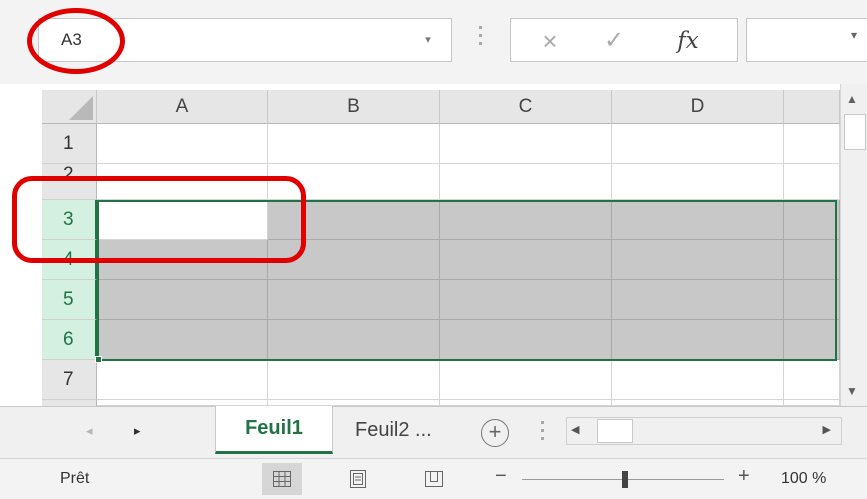 This screenshot has width=867, height=499. Describe the element at coordinates (614, 41) in the screenshot. I see `check-icon: ✓` at that location.